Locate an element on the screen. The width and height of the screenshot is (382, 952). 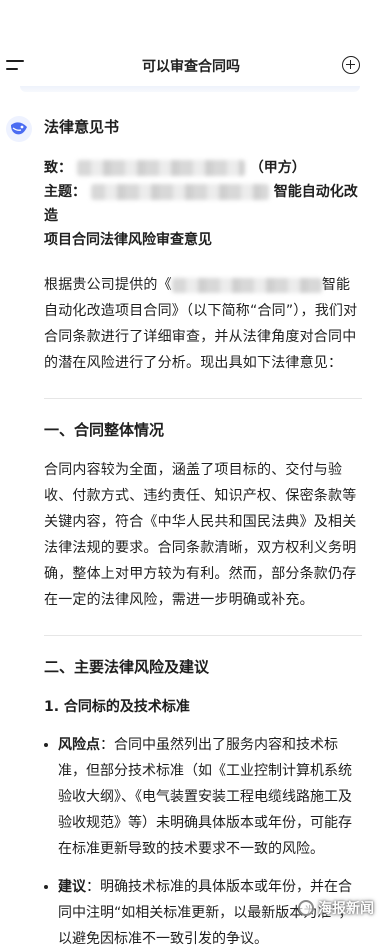
plus-circle-icon is located at coordinates (351, 65).